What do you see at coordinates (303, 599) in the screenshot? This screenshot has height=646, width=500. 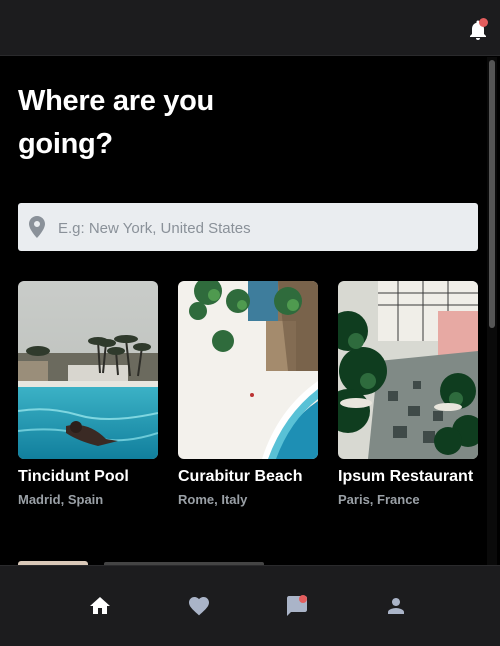 I see `chat-badge` at bounding box center [303, 599].